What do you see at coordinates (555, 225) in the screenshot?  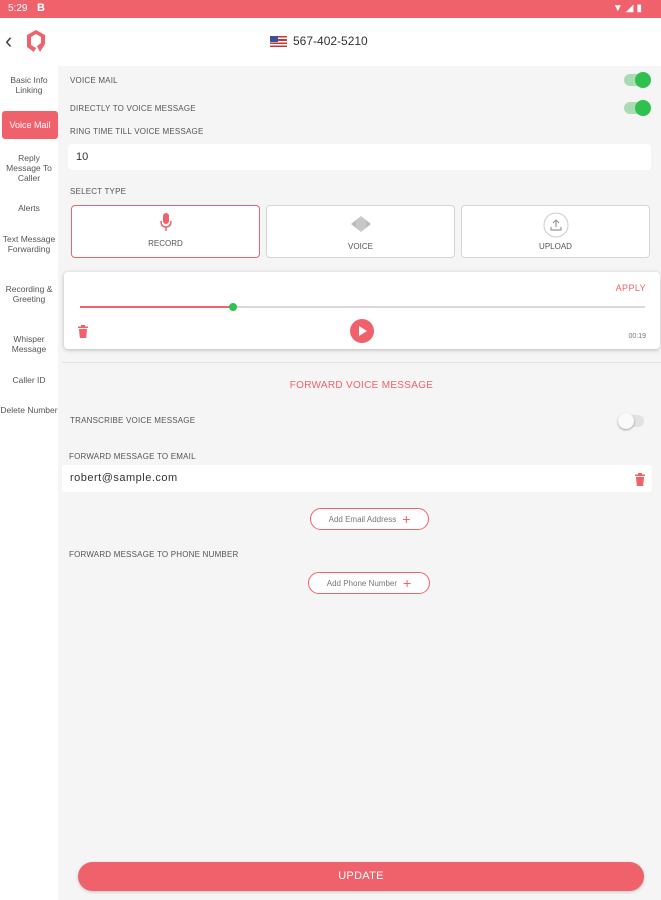 I see `upload-icon` at bounding box center [555, 225].